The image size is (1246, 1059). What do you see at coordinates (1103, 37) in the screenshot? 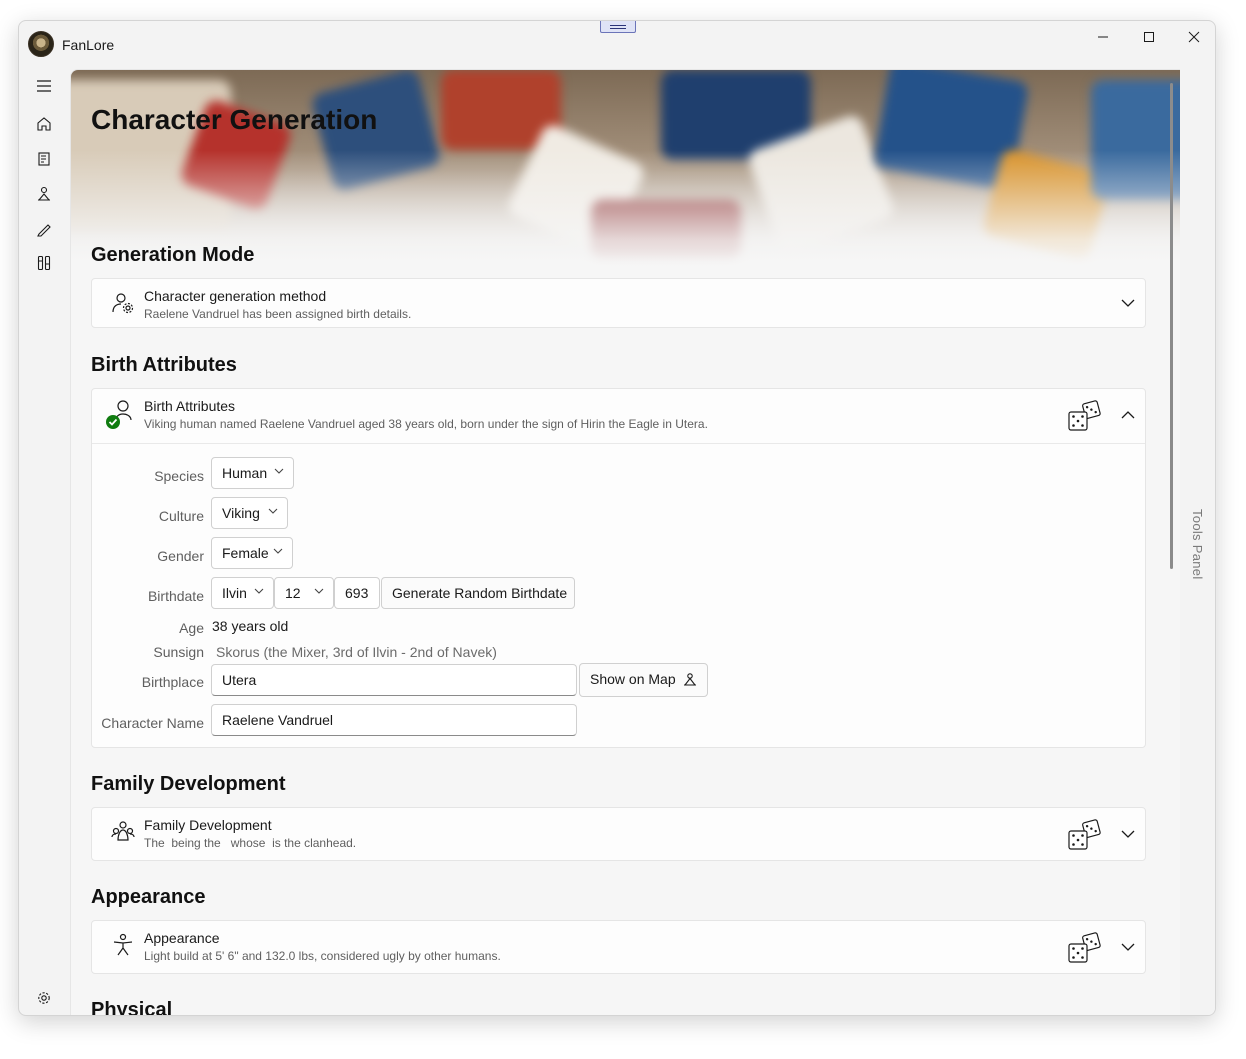
I see `minimize-button` at bounding box center [1103, 37].